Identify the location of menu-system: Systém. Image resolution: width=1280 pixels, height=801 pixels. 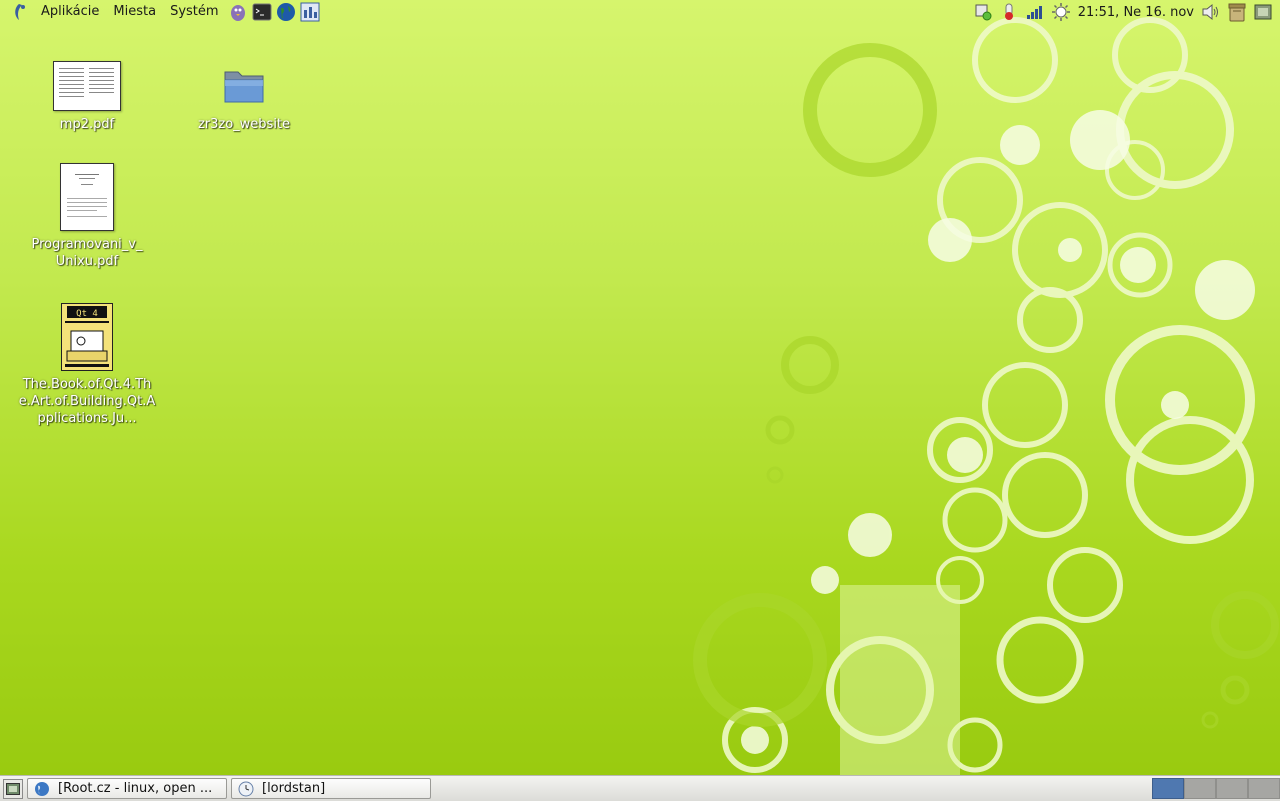
(194, 12).